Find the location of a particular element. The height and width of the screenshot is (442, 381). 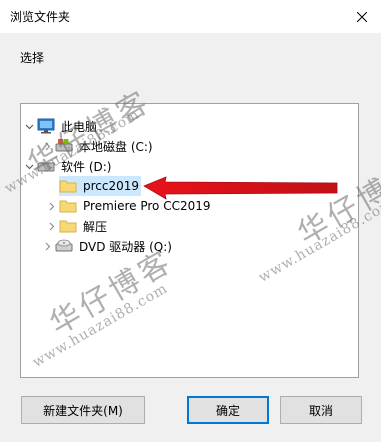

tree-item-drive-d: 软件 (D:) is located at coordinates (67, 166).